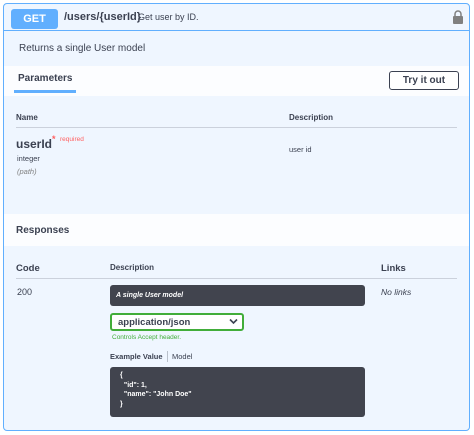  What do you see at coordinates (121, 404) in the screenshot?
I see `example-line: }` at bounding box center [121, 404].